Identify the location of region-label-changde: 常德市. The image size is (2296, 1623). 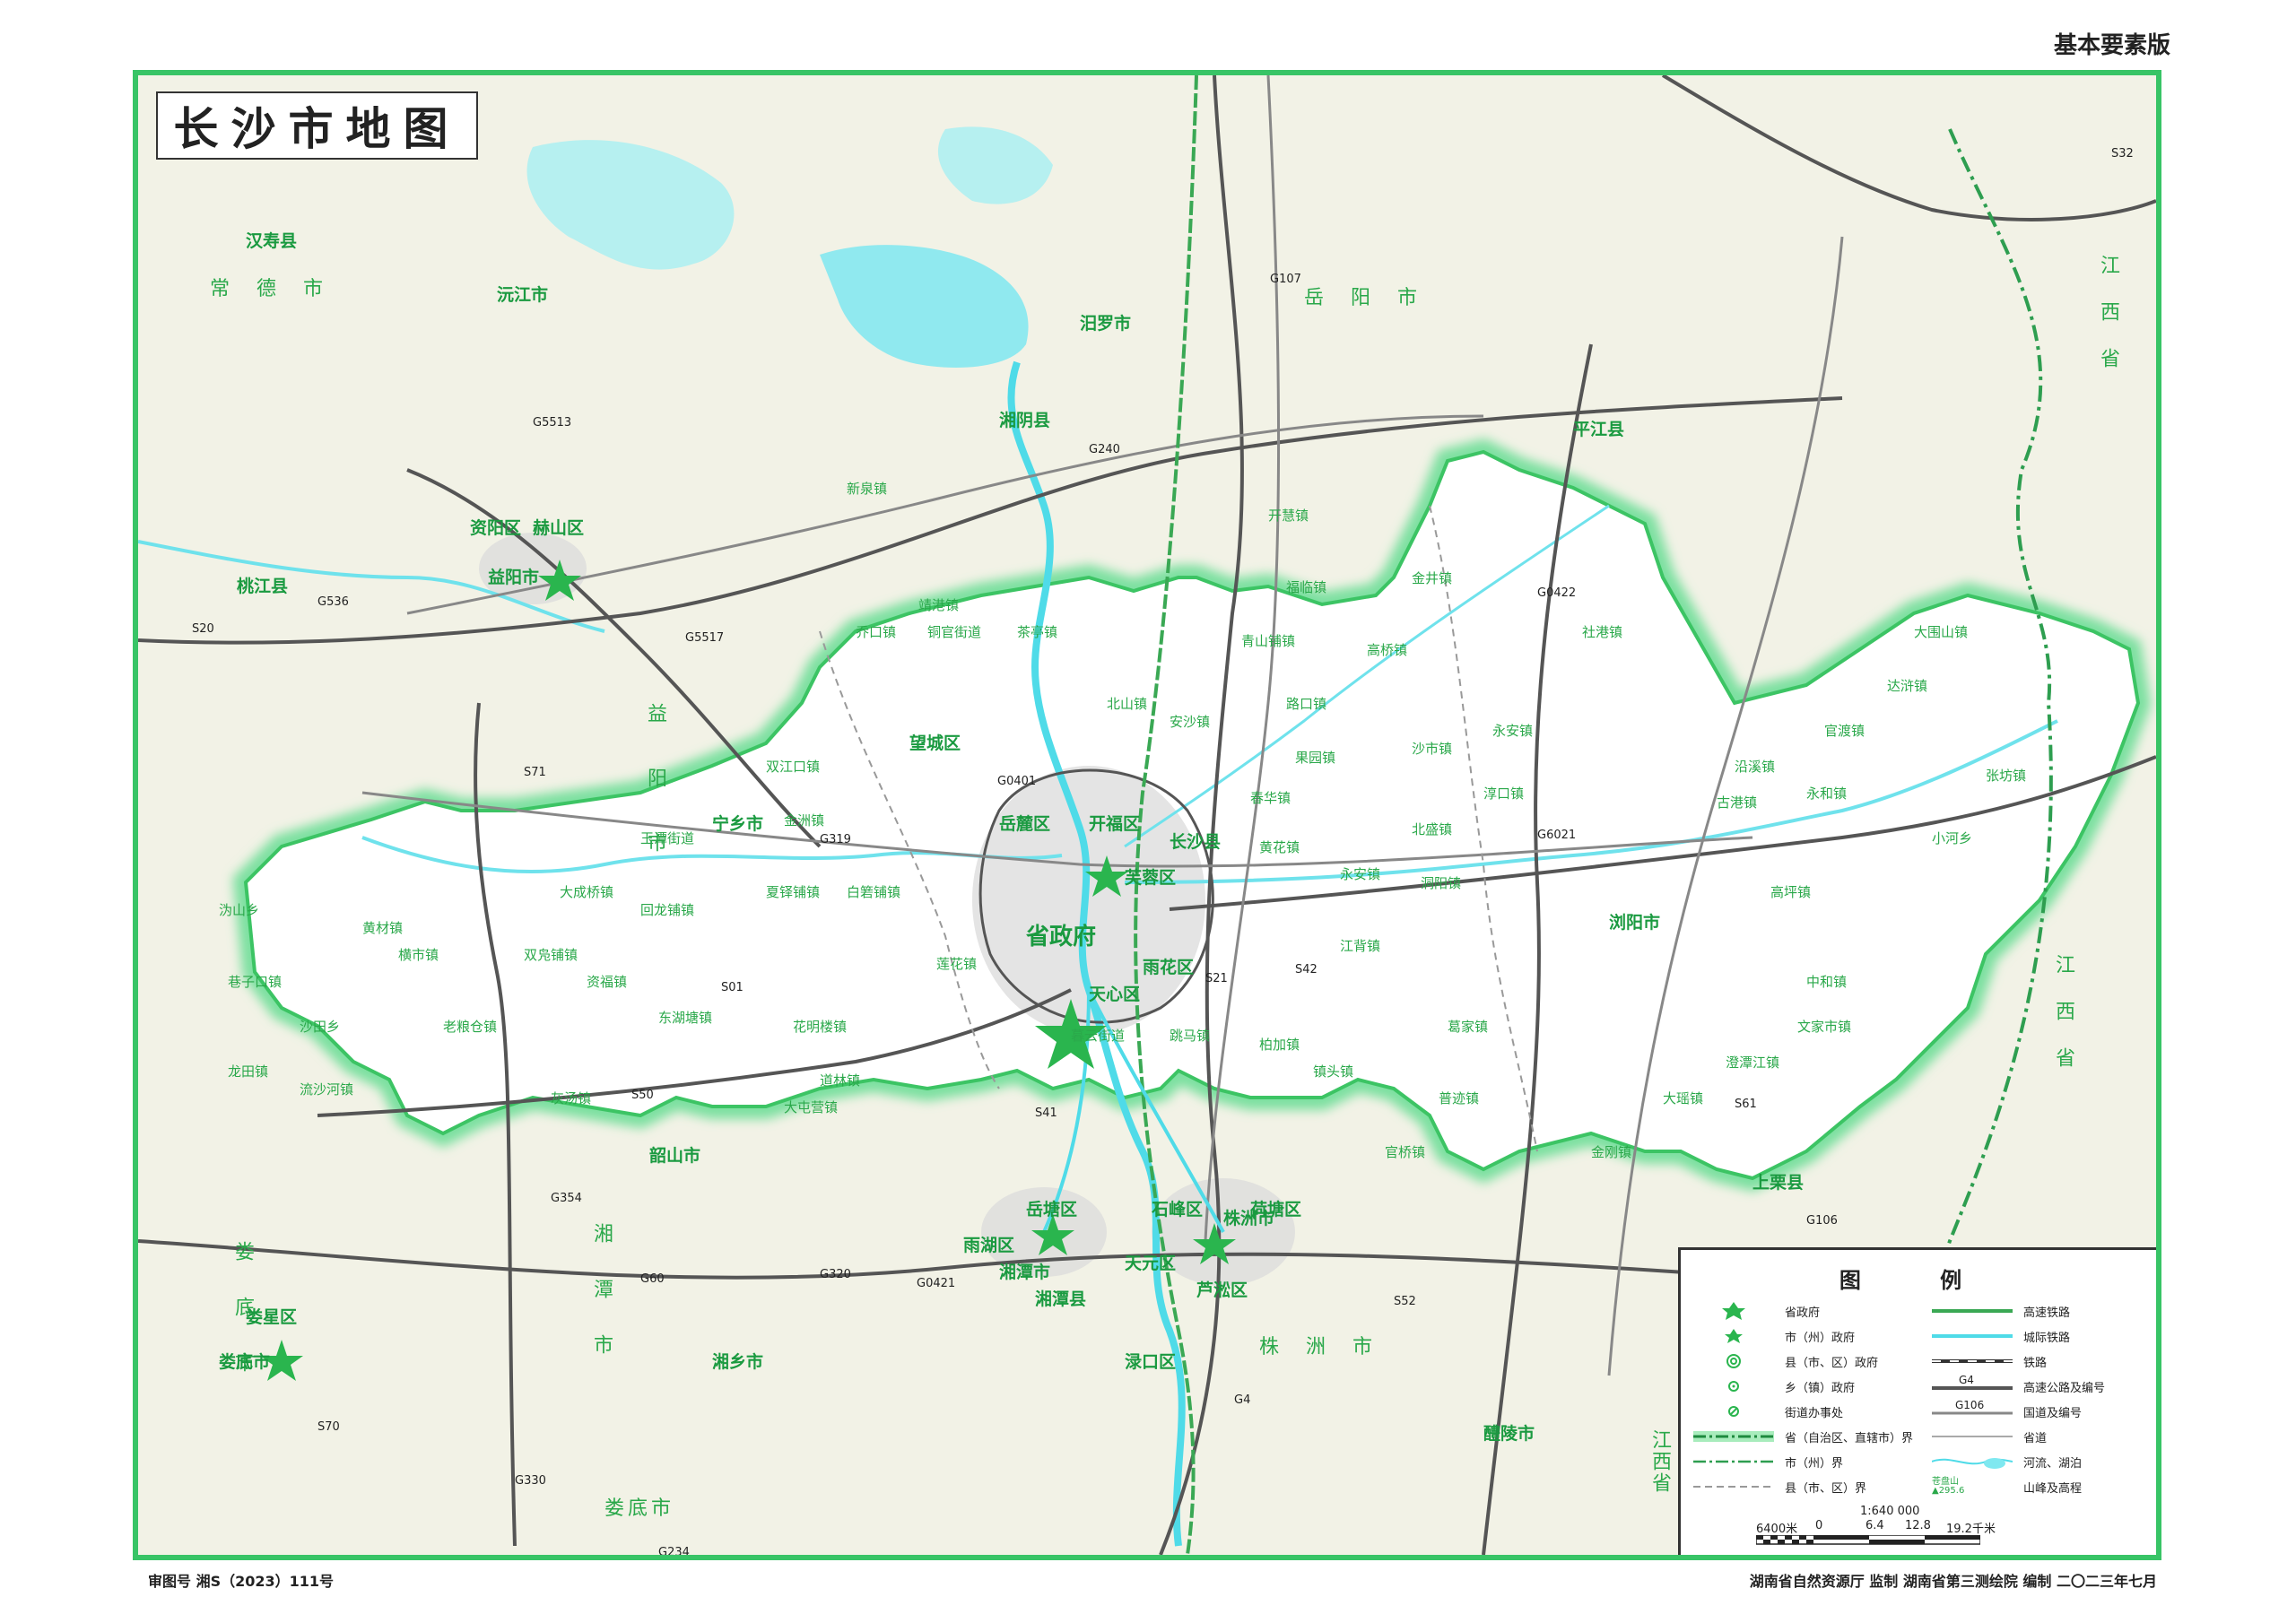
(280, 289).